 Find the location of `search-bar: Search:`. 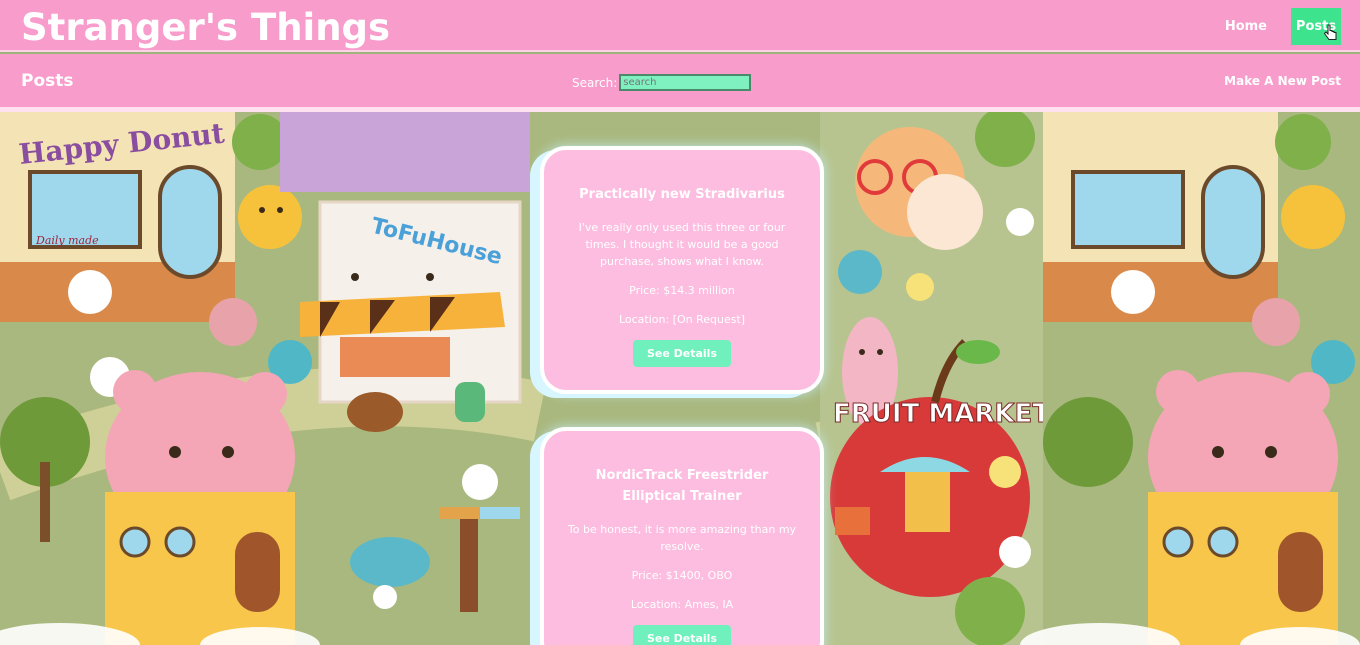

search-bar: Search: is located at coordinates (662, 82).